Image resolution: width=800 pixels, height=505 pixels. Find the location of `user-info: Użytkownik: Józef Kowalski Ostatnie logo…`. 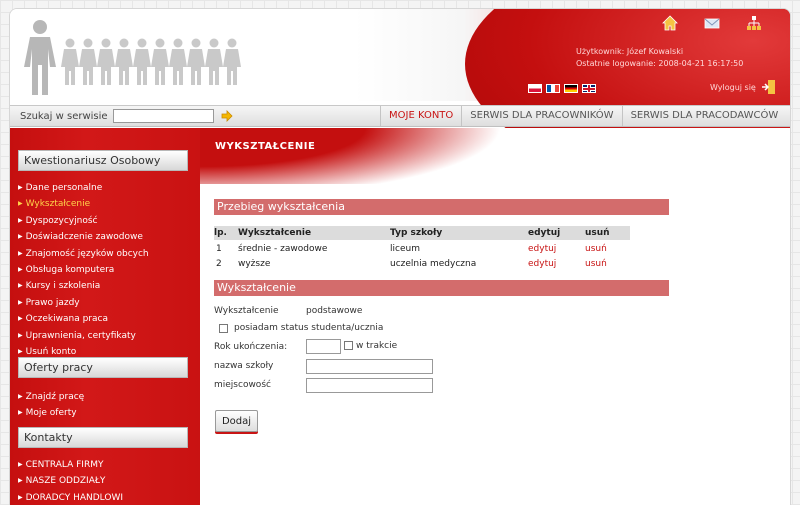

user-info: Użytkownik: Józef Kowalski Ostatnie logo… is located at coordinates (659, 58).